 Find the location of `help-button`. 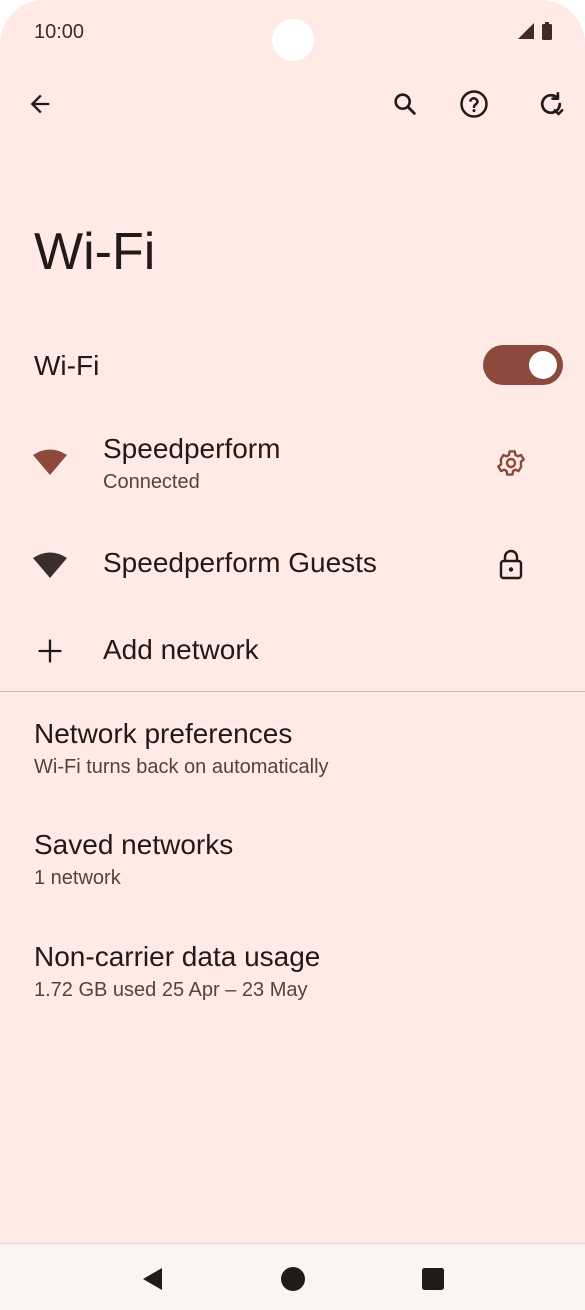

help-button is located at coordinates (474, 104).